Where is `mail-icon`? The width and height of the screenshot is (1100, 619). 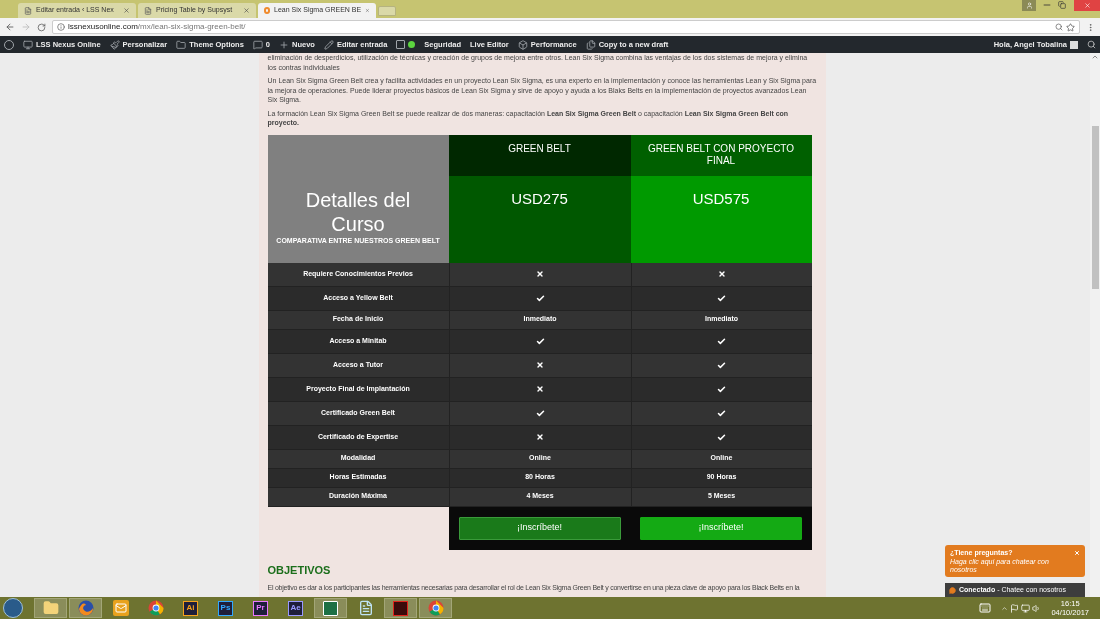
mail-icon is located at coordinates (120, 608).